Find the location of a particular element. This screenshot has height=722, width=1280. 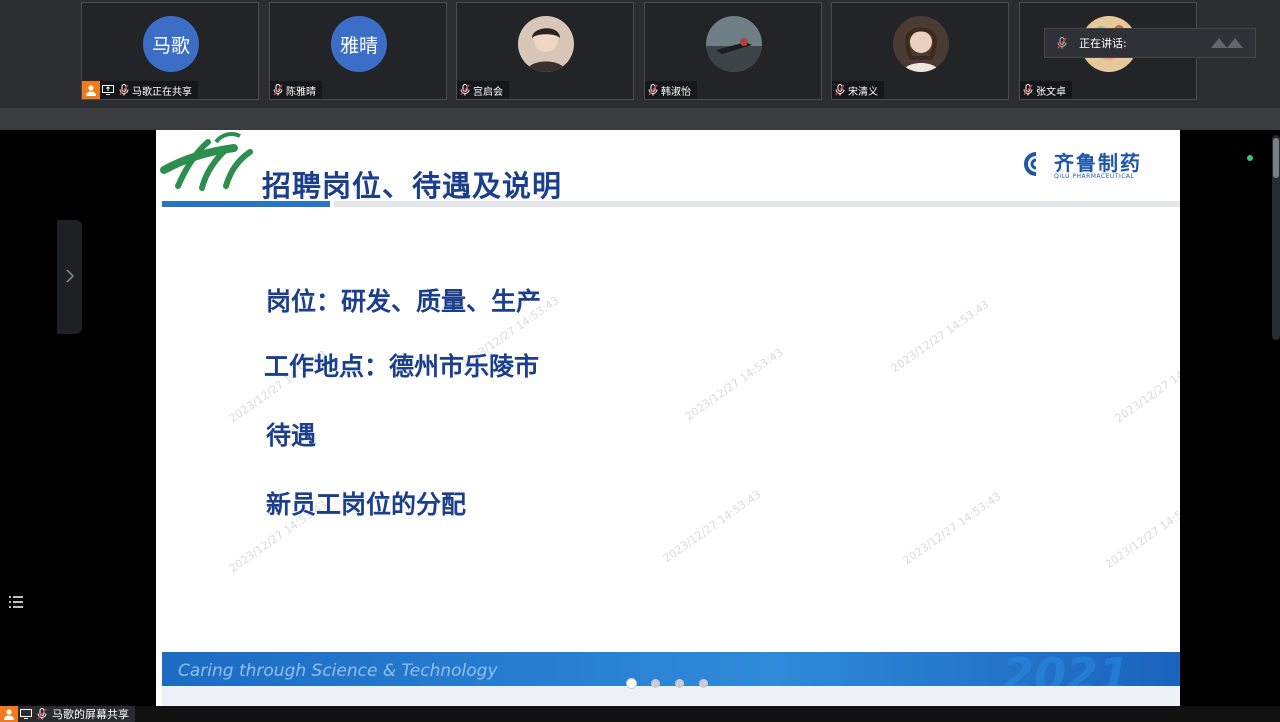

qilu-logo-icon is located at coordinates (1036, 166).